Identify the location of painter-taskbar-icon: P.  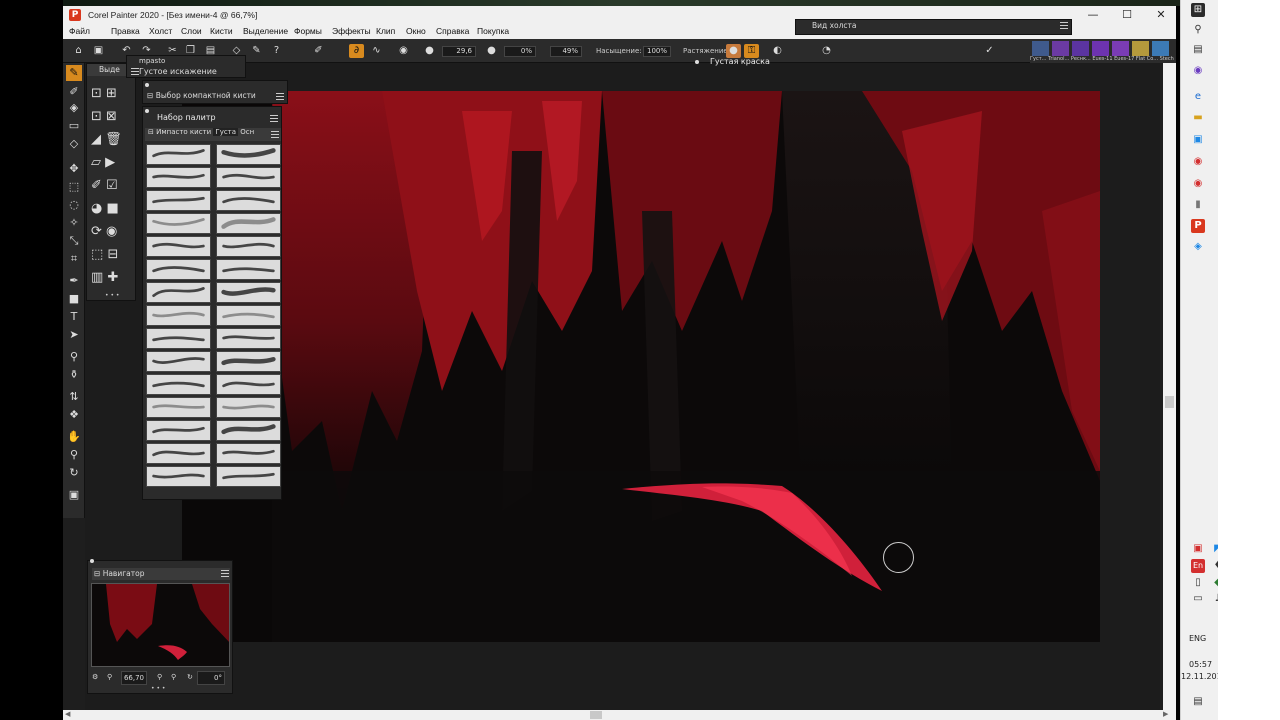
(1198, 226).